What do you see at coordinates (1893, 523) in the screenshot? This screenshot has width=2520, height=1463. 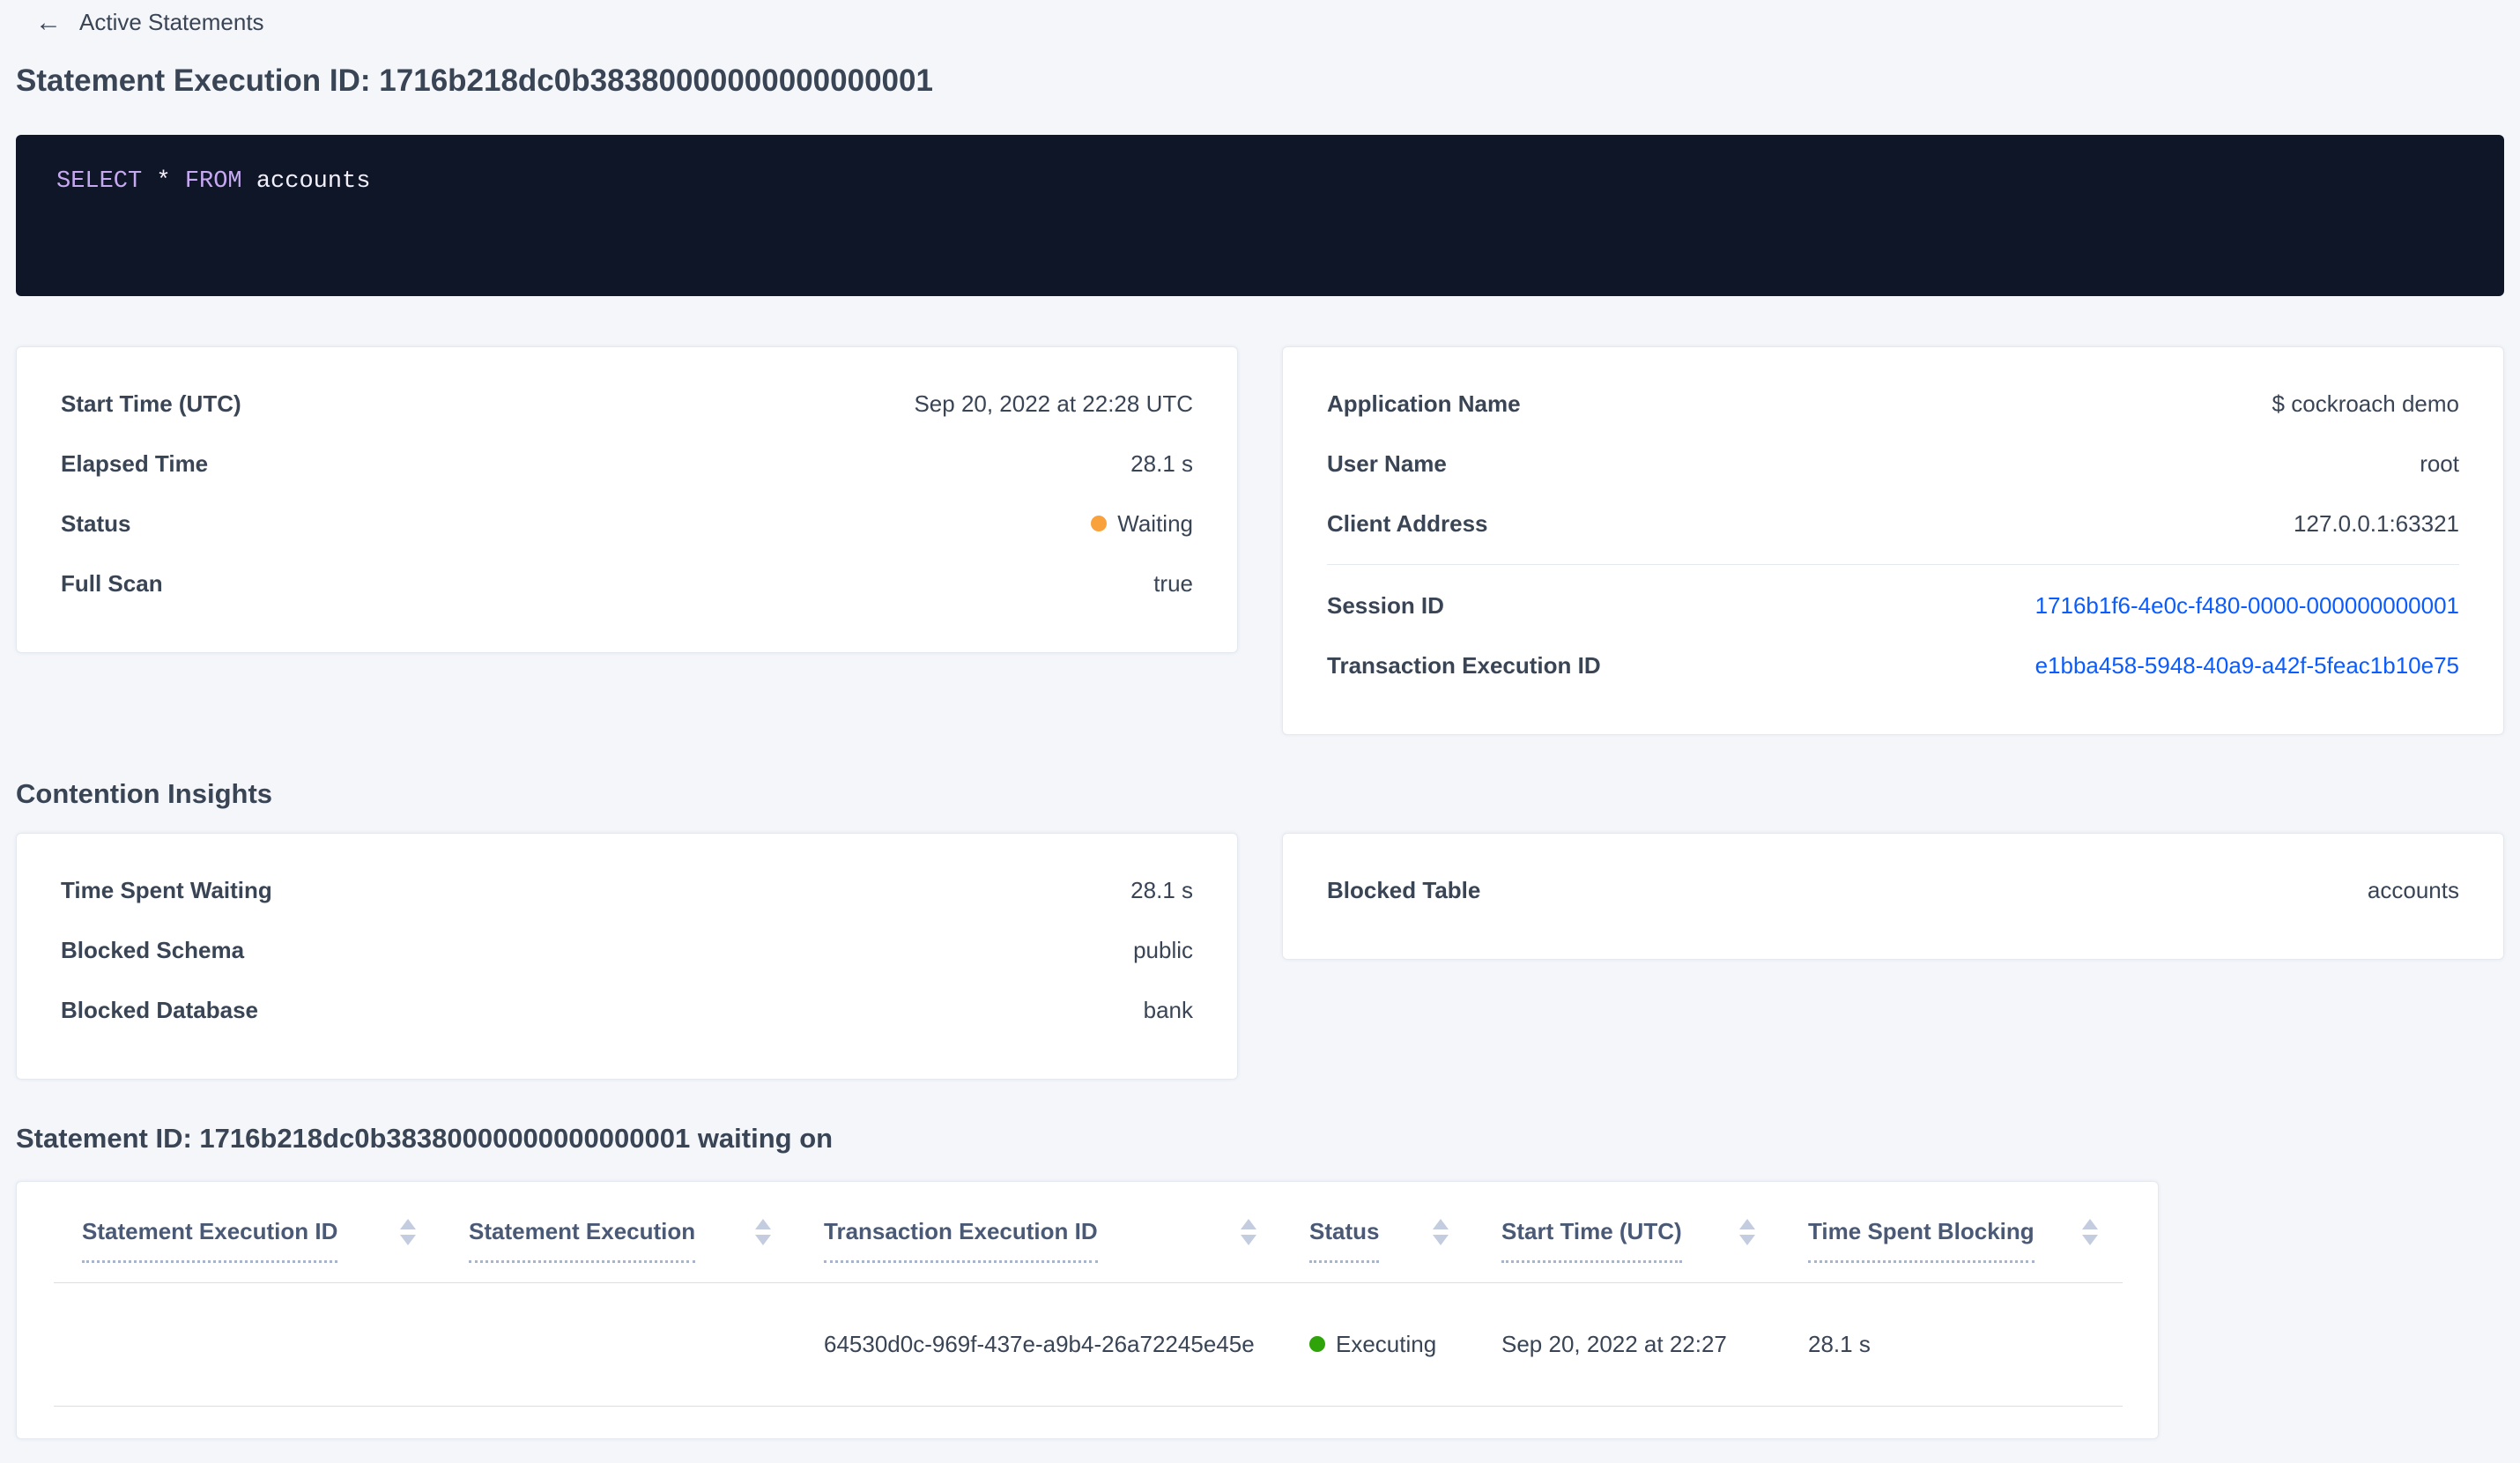 I see `client-address-row: Client Address 127.0.0.1:63321` at bounding box center [1893, 523].